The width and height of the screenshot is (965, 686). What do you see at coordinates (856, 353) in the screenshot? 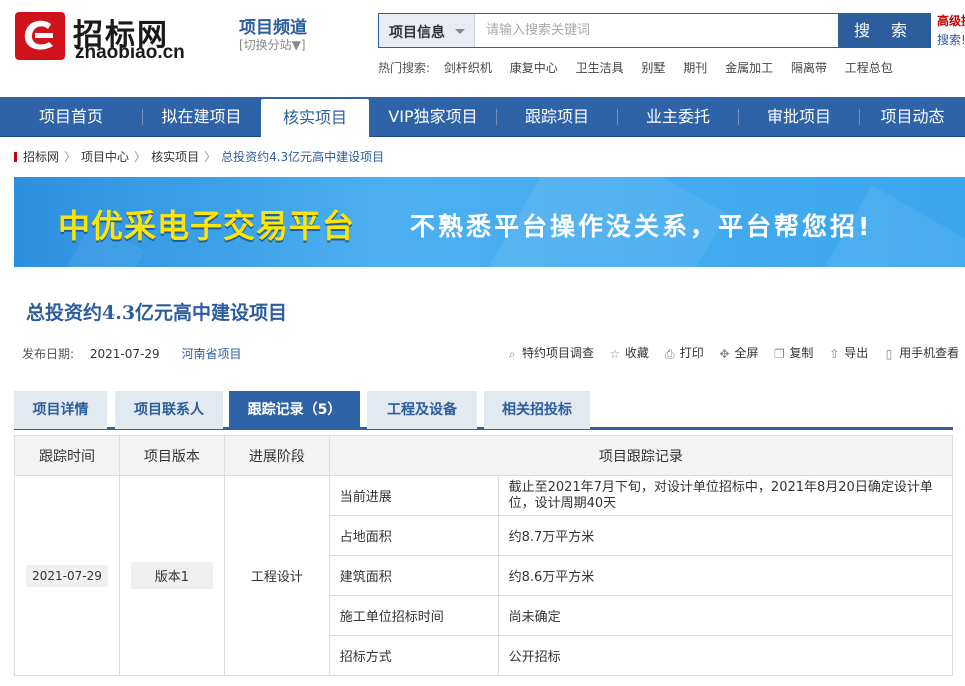
I see `tool-label: 导出` at bounding box center [856, 353].